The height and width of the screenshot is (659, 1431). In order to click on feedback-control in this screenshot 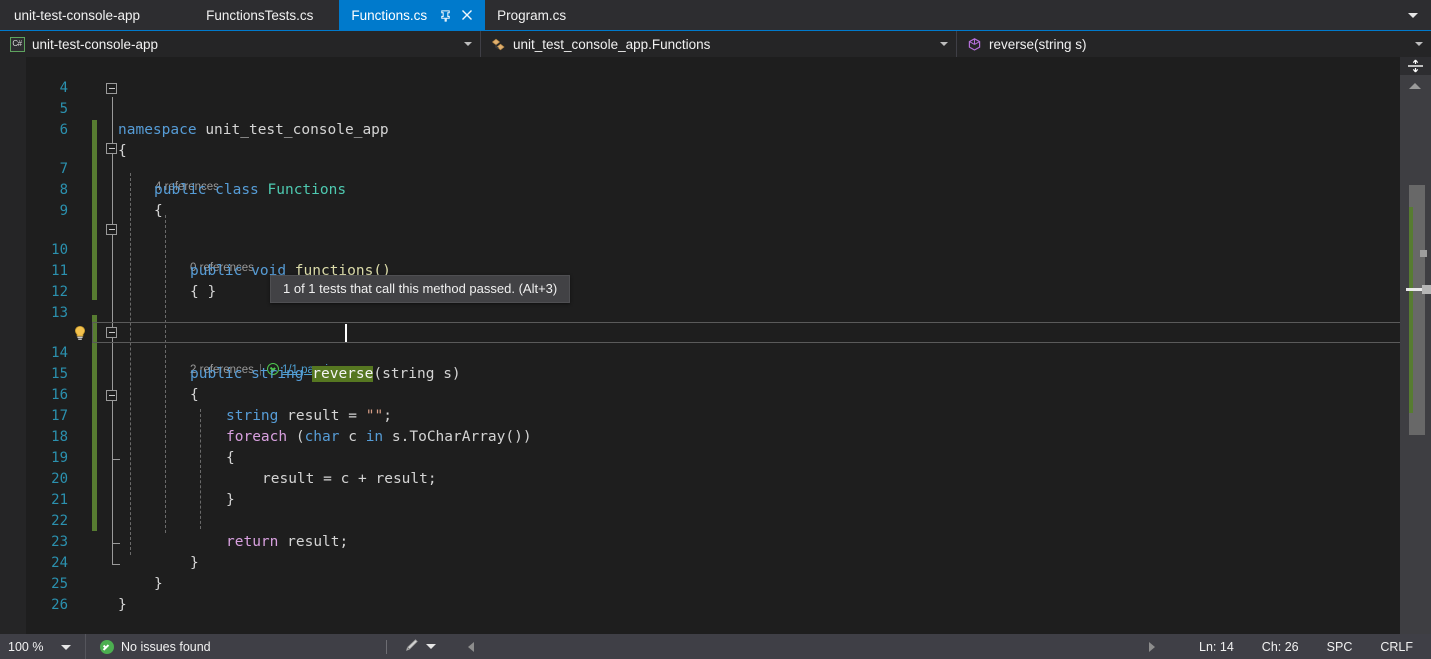, I will do `click(411, 647)`.